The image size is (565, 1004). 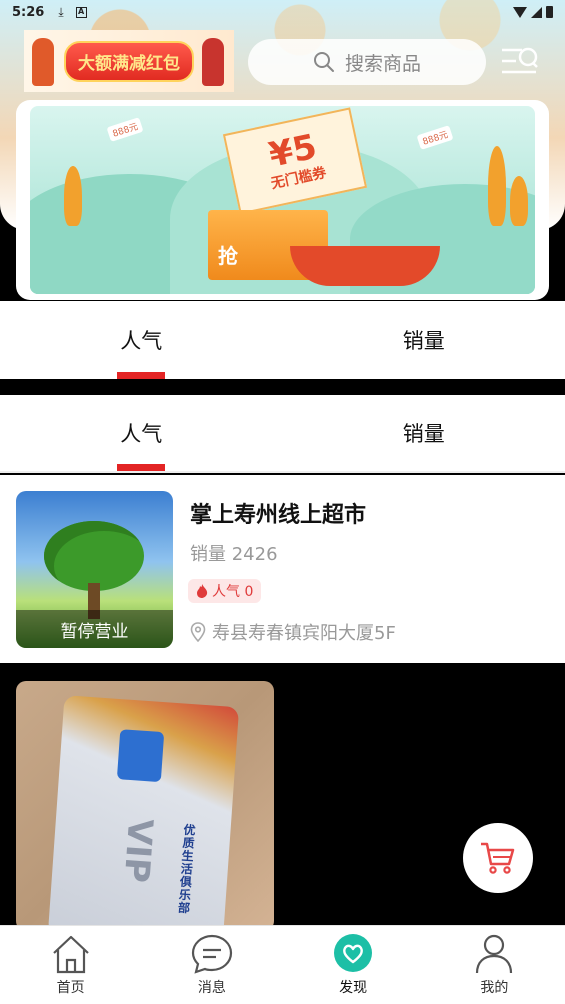 I want to click on nav-messages: 消息, so click(x=211, y=965).